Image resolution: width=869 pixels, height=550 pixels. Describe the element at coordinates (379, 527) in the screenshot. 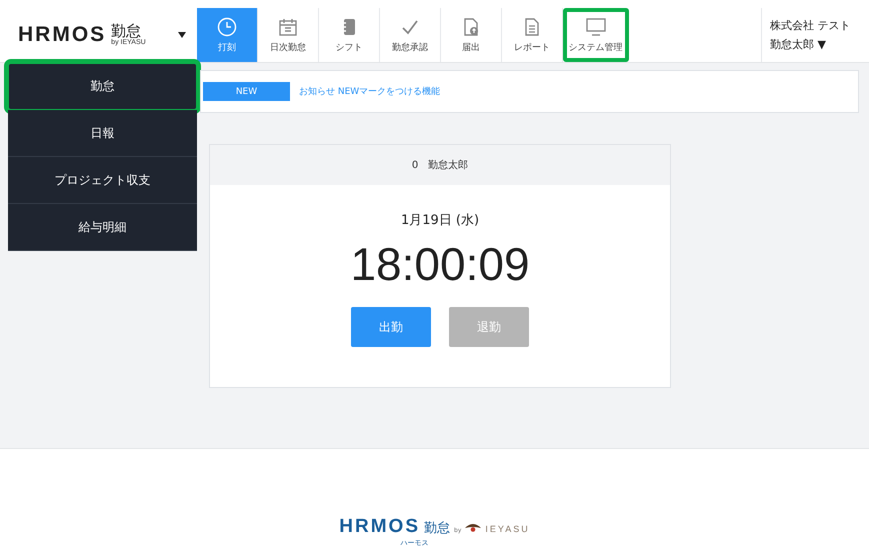

I see `footer-wordmark: HRMOS` at that location.